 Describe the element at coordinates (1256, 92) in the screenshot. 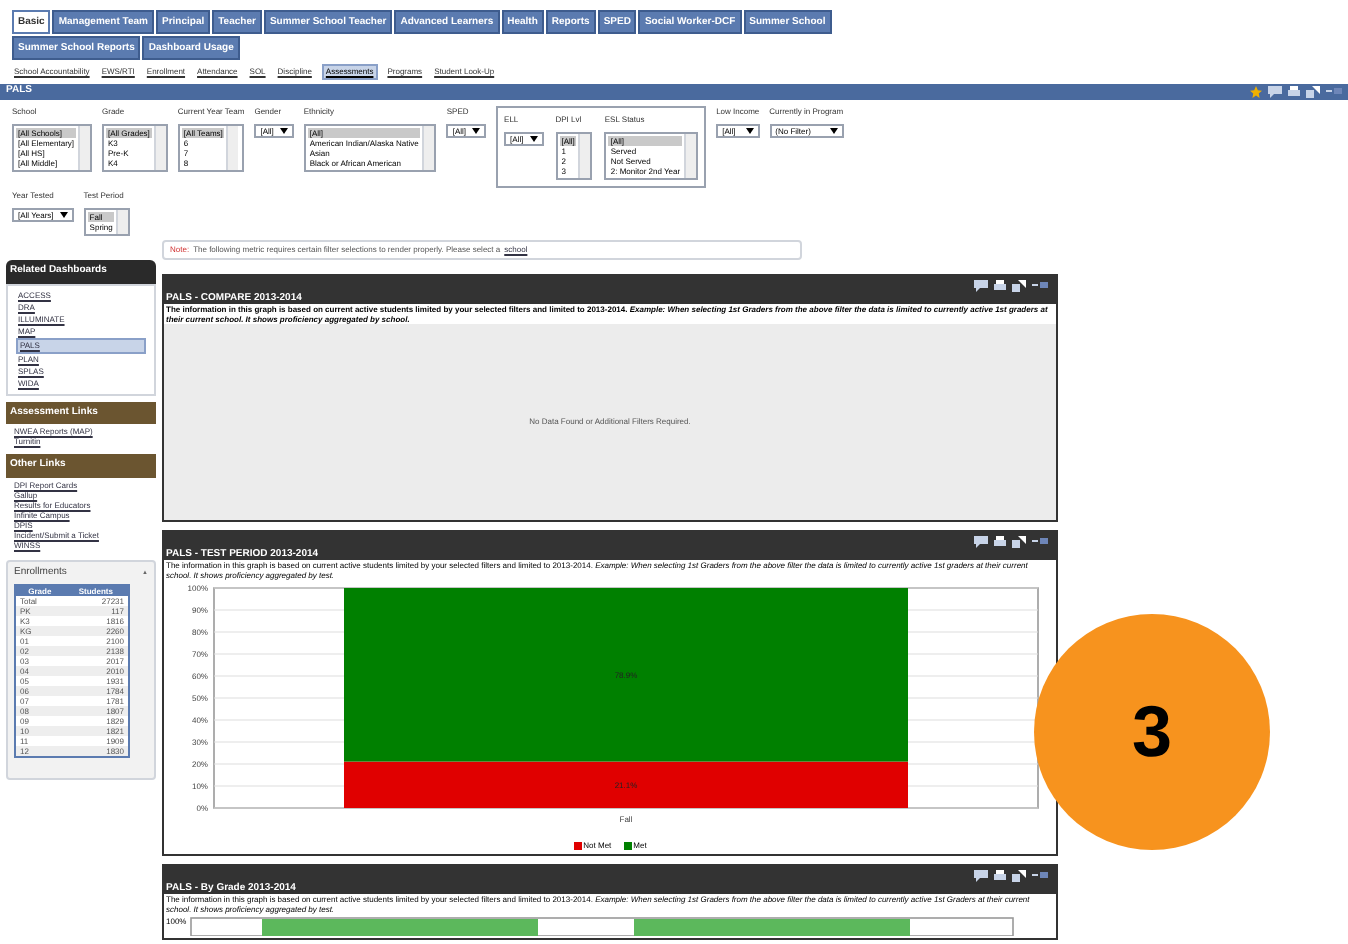

I see `star-icon` at that location.